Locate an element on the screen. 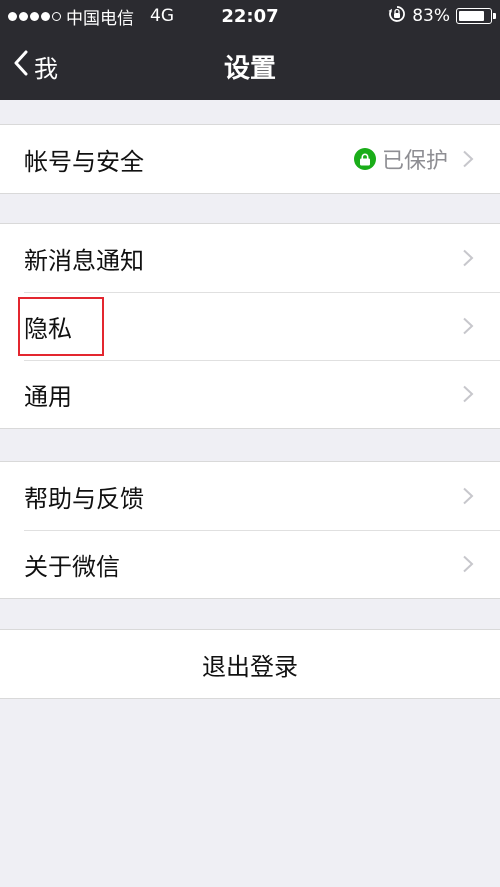 The image size is (500, 887). settings-item-help-feedback: 帮助与反馈 is located at coordinates (250, 496).